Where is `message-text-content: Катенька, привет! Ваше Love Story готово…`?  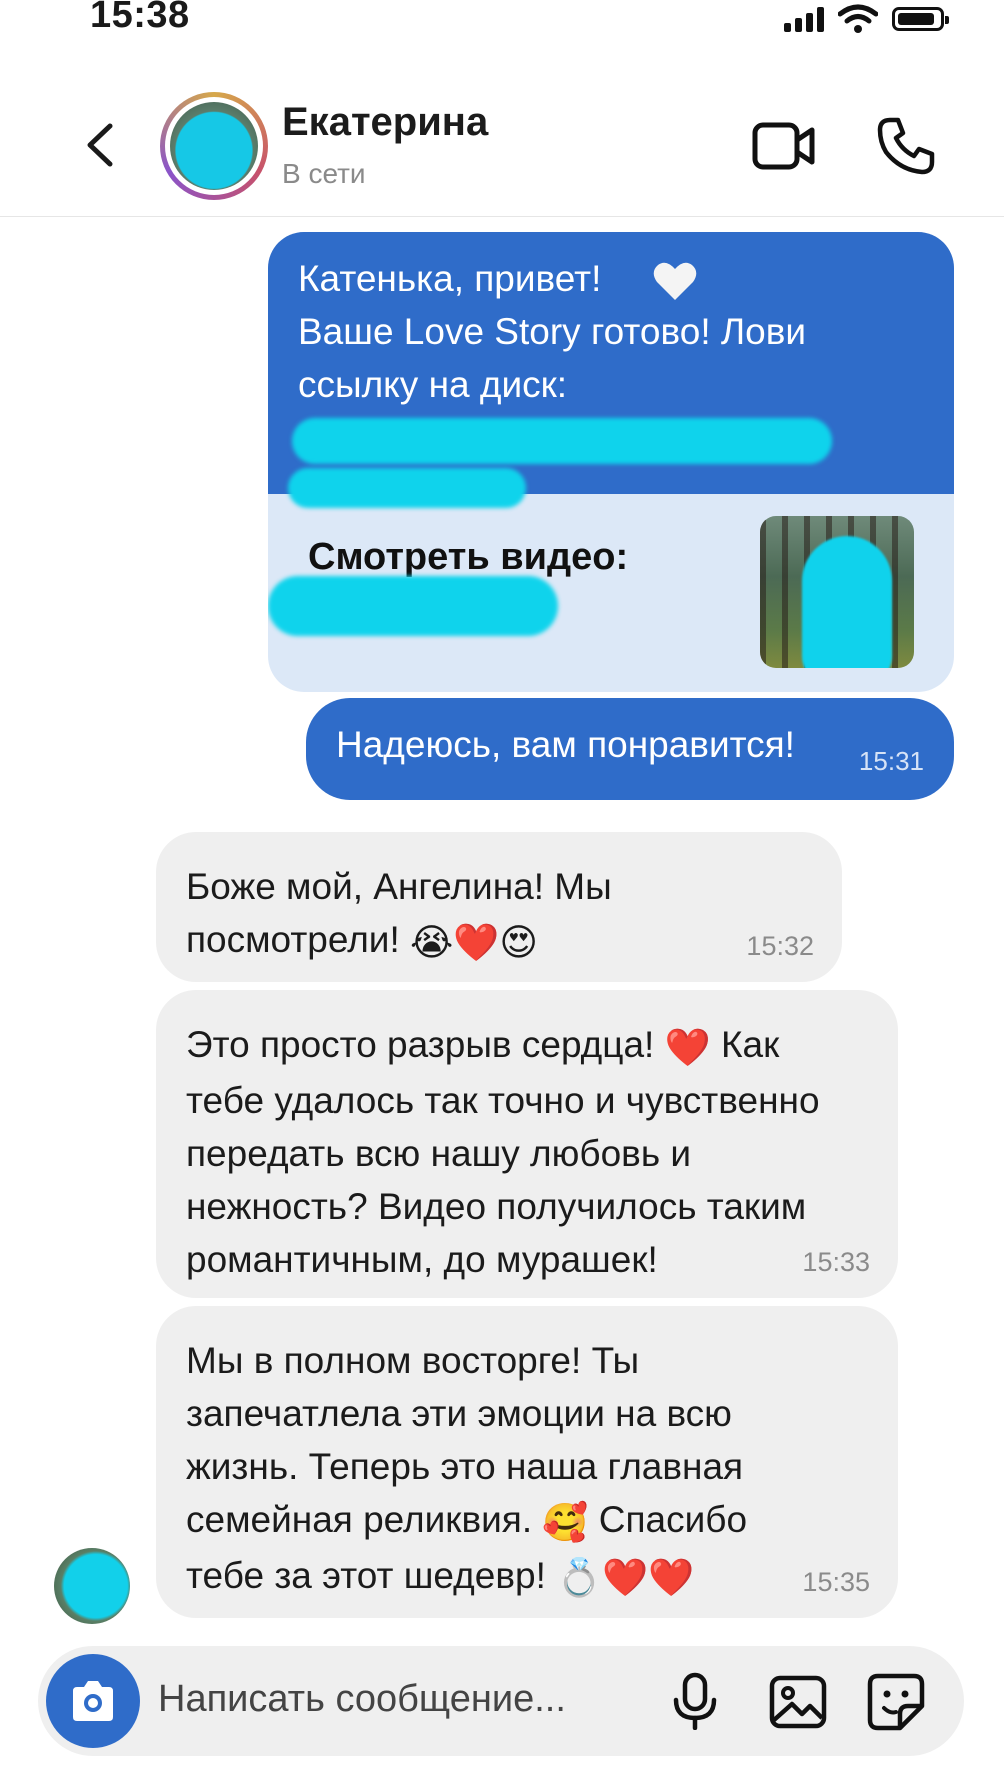 message-text-content: Катенька, привет! Ваше Love Story готово… is located at coordinates (552, 331).